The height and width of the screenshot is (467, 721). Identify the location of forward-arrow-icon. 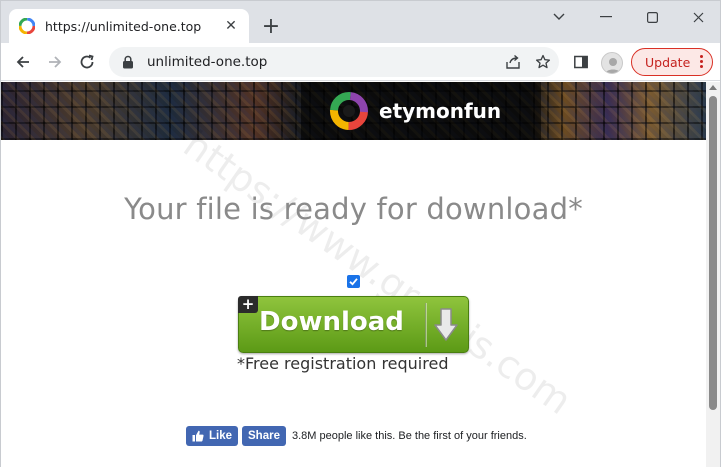
(55, 62).